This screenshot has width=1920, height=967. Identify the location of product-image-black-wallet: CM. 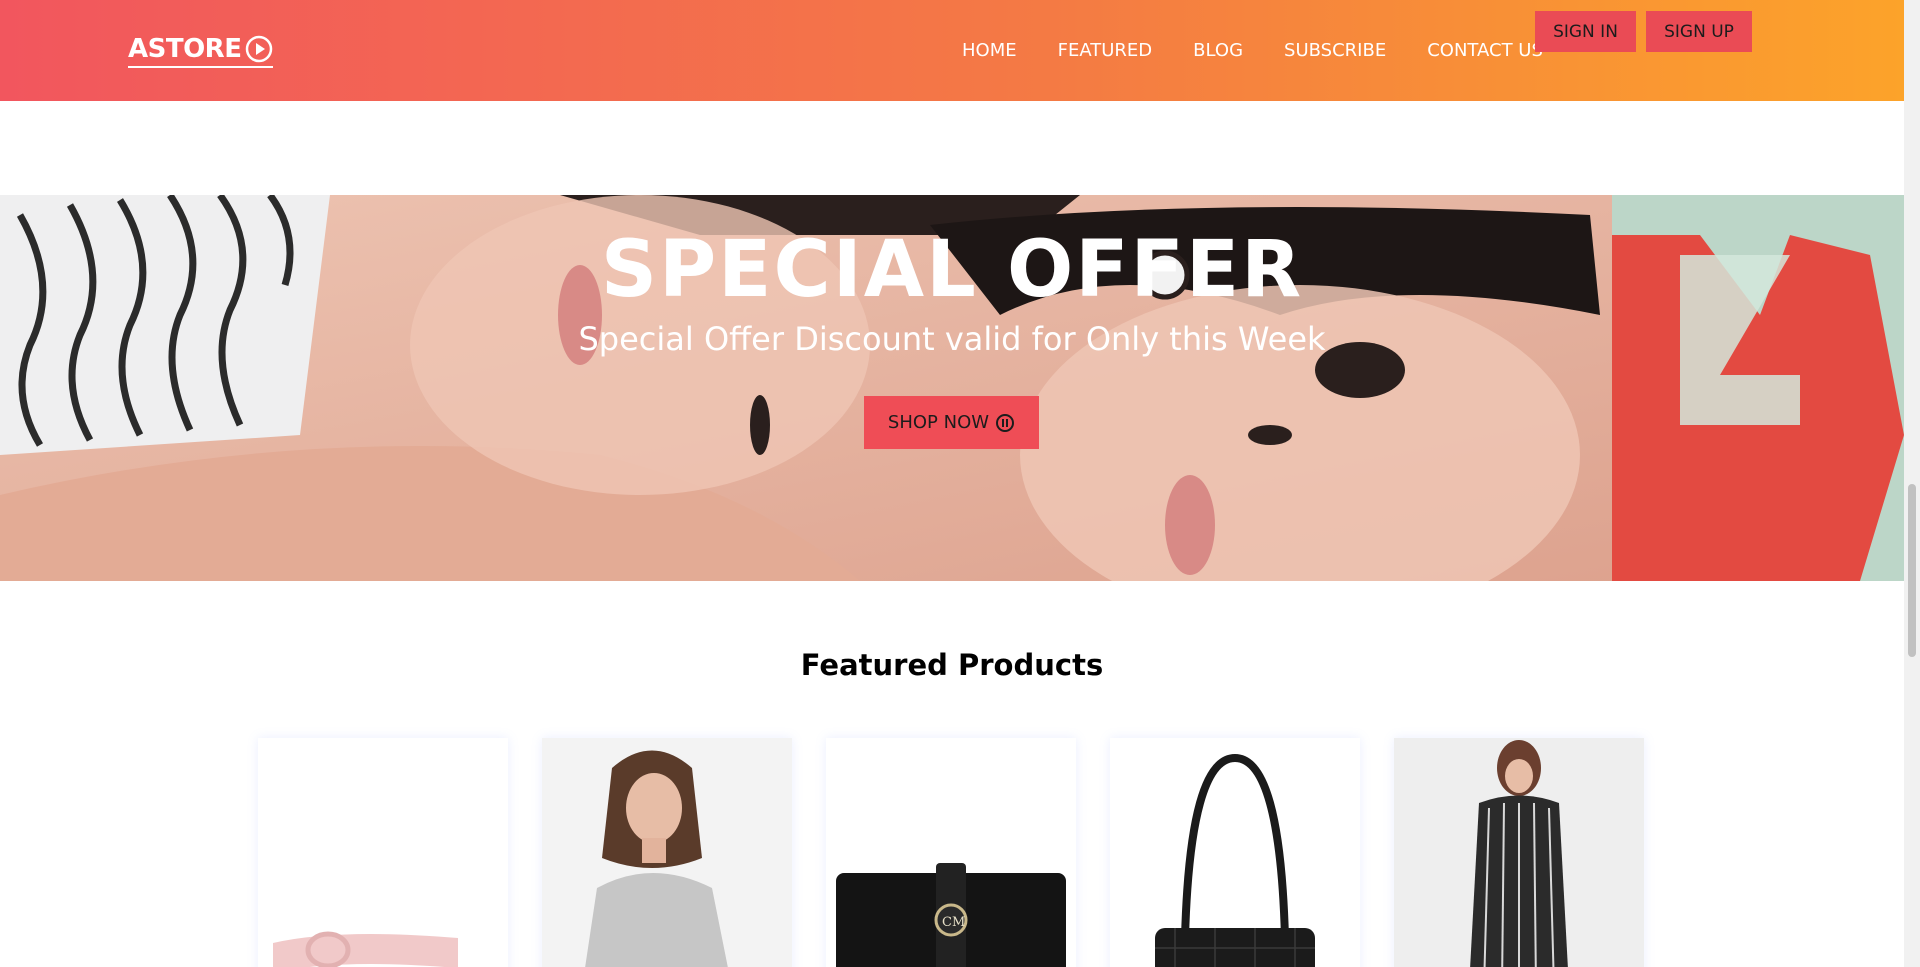
(951, 852).